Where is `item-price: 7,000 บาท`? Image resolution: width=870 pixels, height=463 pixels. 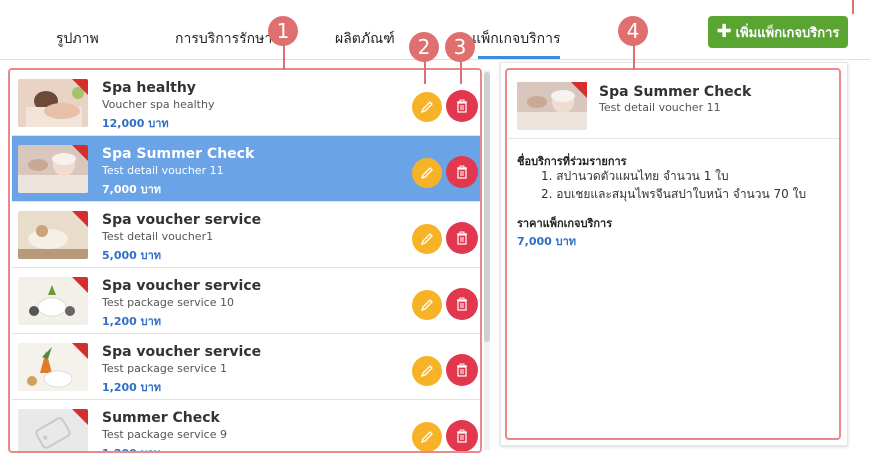
item-price: 7,000 บาท is located at coordinates (132, 189).